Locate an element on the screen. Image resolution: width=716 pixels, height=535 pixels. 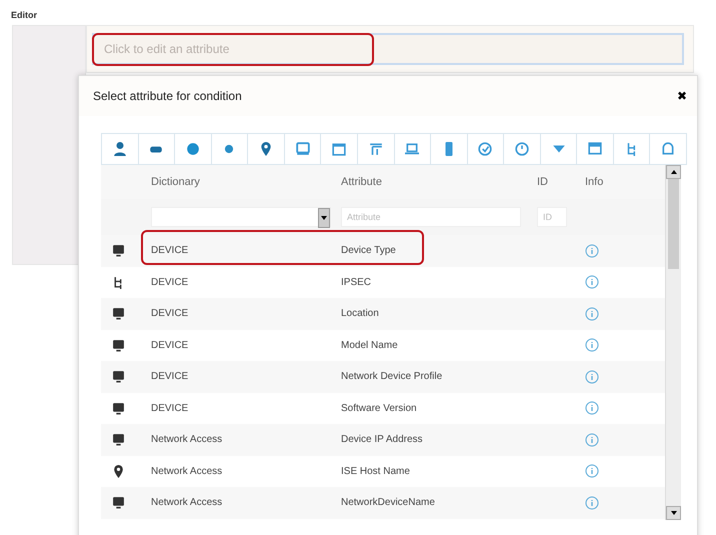
attribute-field: Click to edit an attribute is located at coordinates (388, 49).